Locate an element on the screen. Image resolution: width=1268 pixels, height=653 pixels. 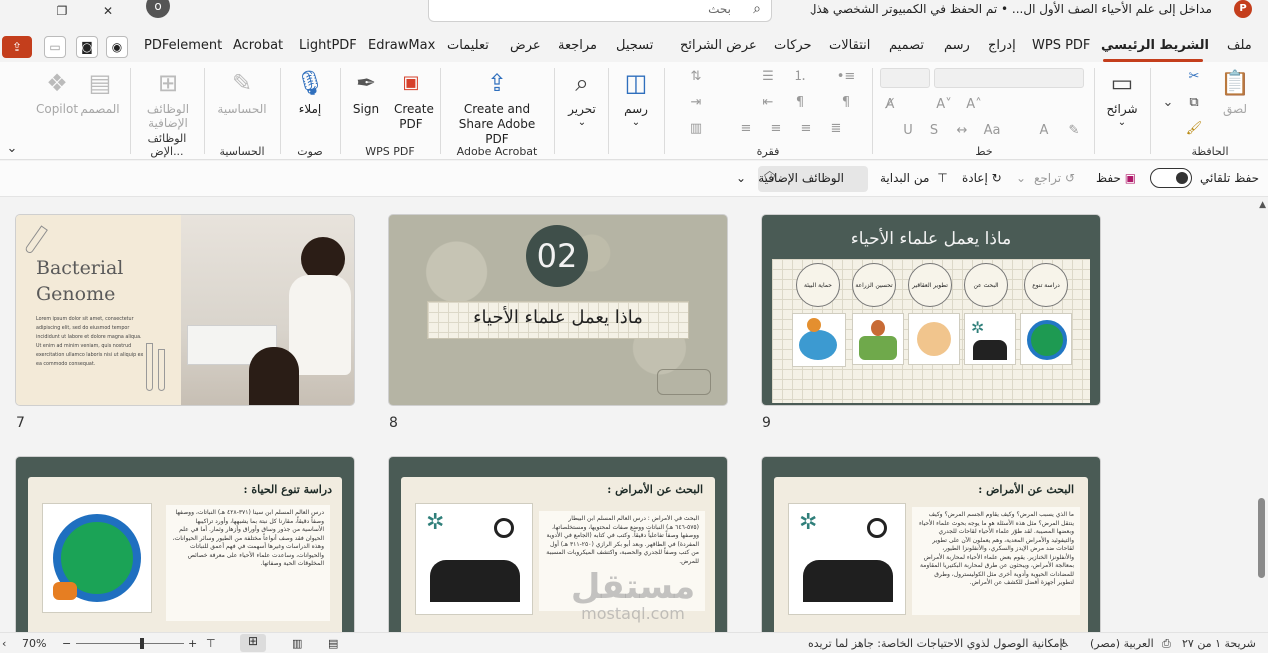
tab-draw: رسم is located at coordinates (957, 45).